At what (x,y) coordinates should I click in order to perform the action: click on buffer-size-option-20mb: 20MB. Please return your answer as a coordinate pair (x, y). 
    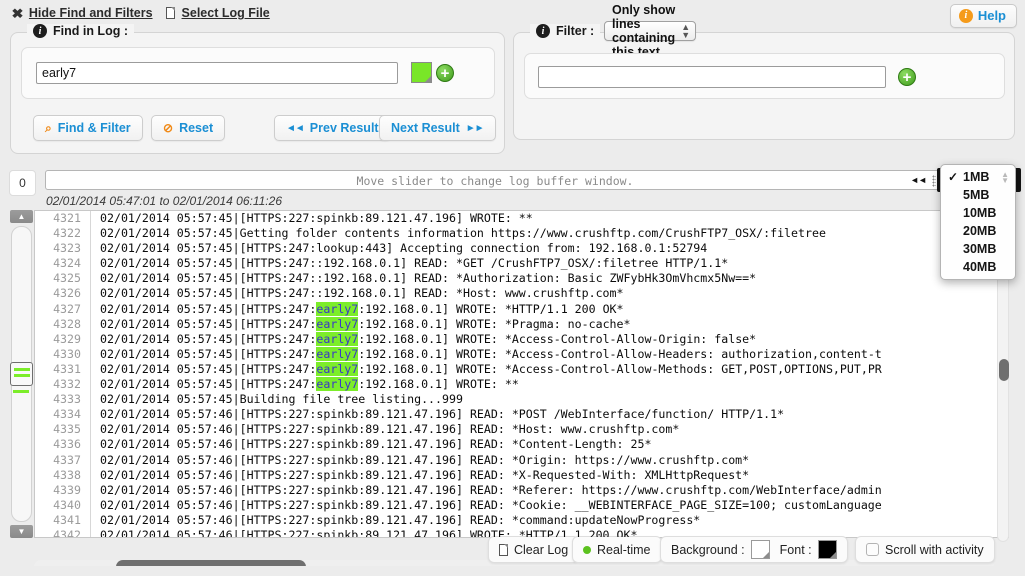
    Looking at the image, I should click on (978, 231).